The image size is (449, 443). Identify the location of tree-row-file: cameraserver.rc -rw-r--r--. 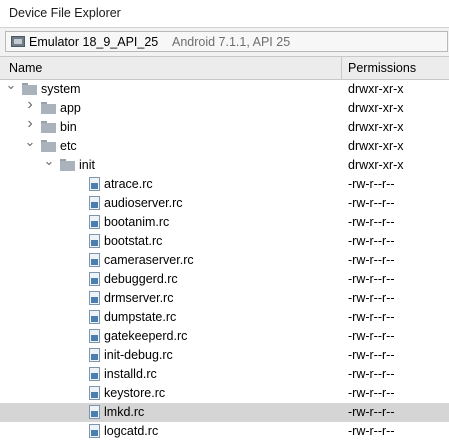
(224, 260).